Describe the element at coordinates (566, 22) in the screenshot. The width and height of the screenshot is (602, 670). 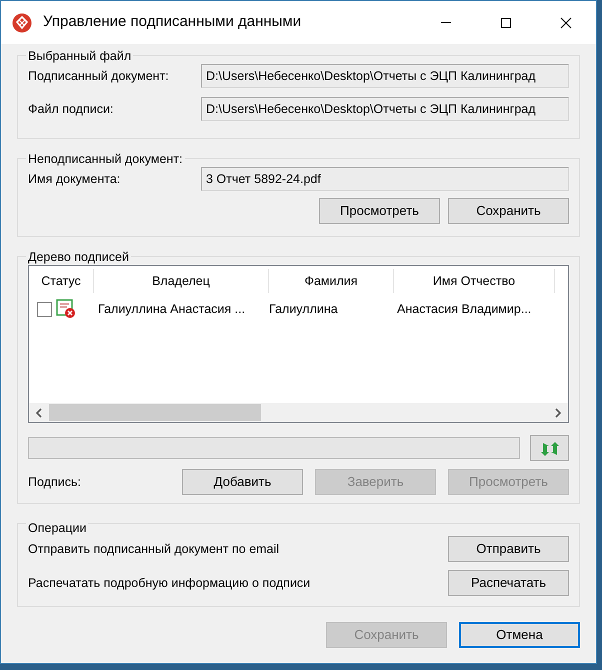
I see `close-icon` at that location.